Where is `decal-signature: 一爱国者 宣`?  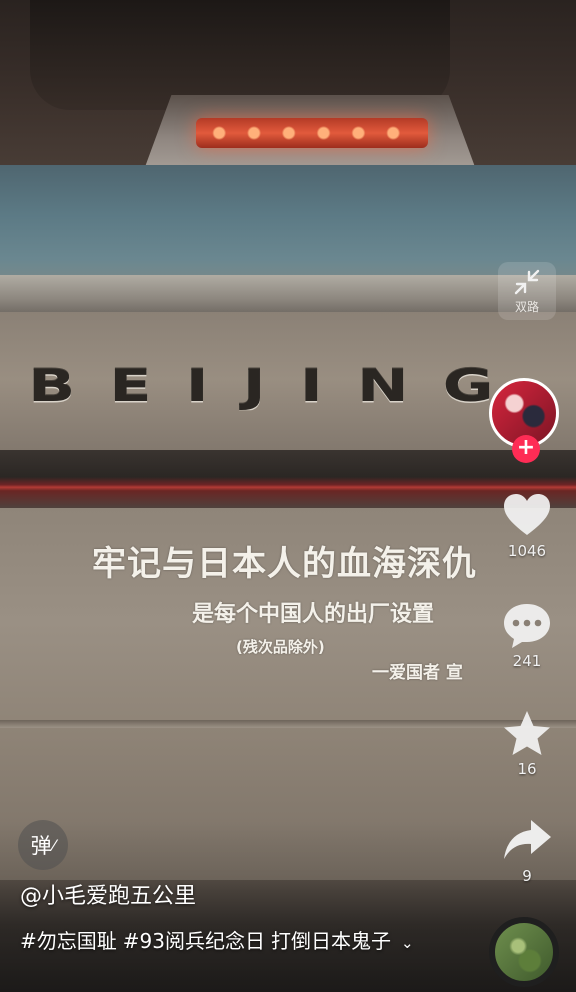
decal-signature: 一爱国者 宣 is located at coordinates (417, 673).